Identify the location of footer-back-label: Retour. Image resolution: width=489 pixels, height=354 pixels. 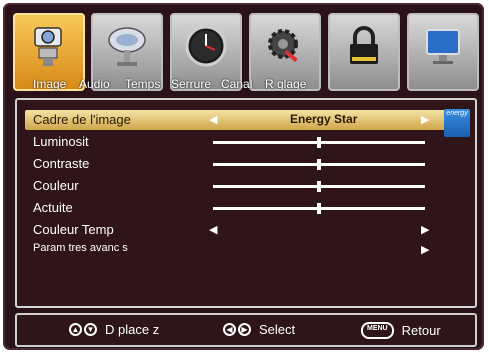
(421, 330).